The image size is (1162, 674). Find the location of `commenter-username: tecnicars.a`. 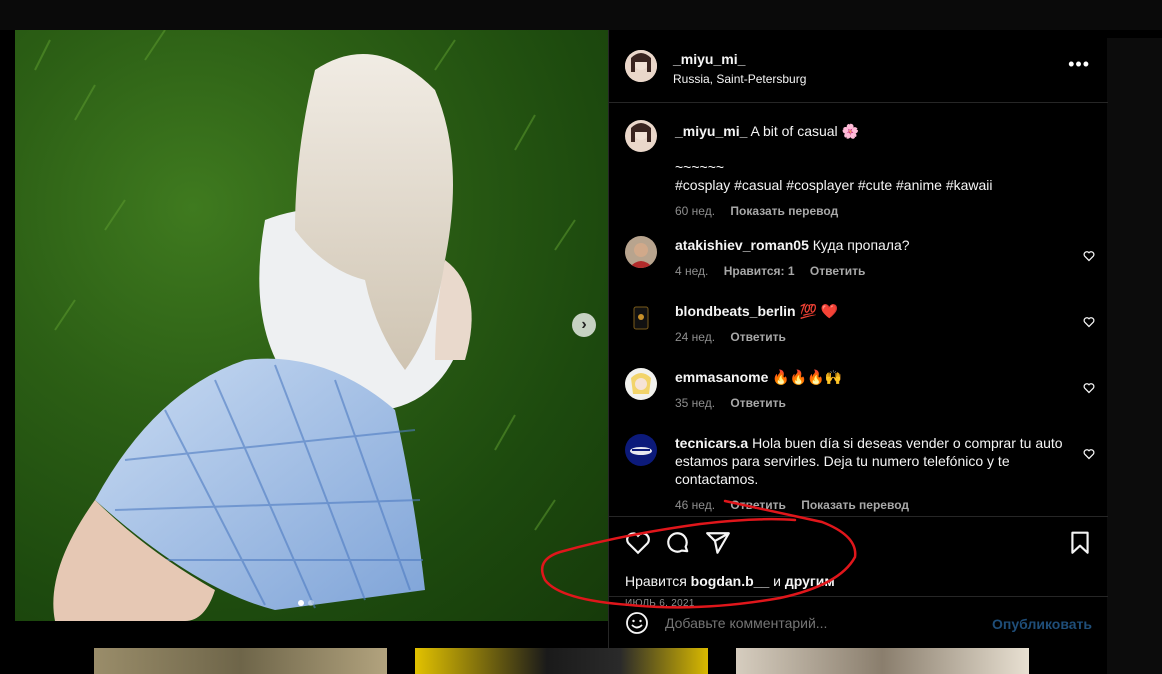

commenter-username: tecnicars.a is located at coordinates (711, 443).